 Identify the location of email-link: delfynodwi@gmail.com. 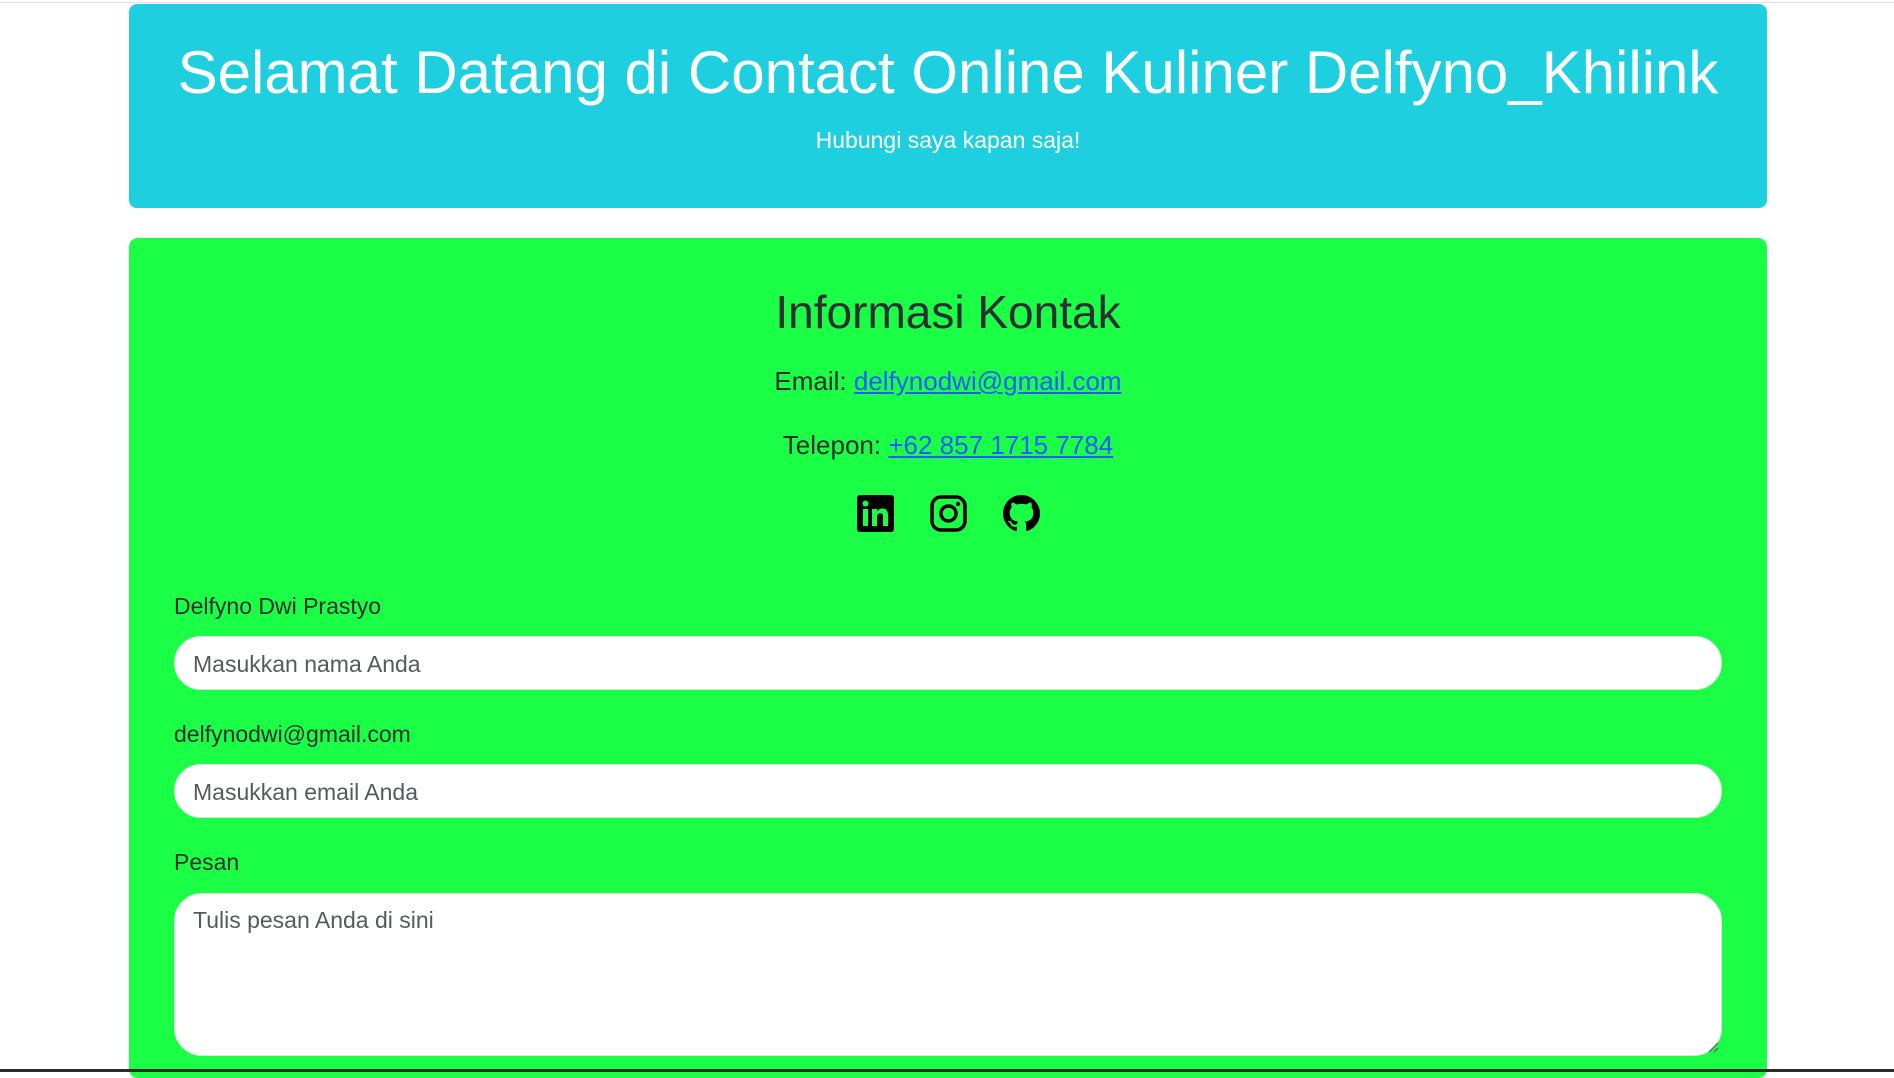
(988, 381).